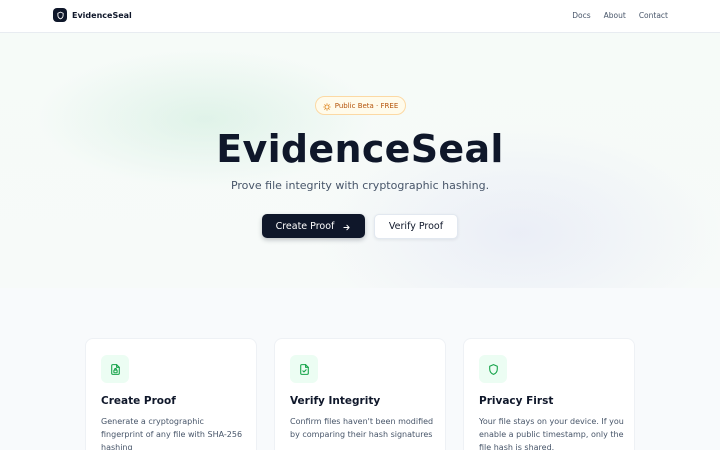 The width and height of the screenshot is (720, 450). What do you see at coordinates (581, 15) in the screenshot?
I see `nav-docs: Docs` at bounding box center [581, 15].